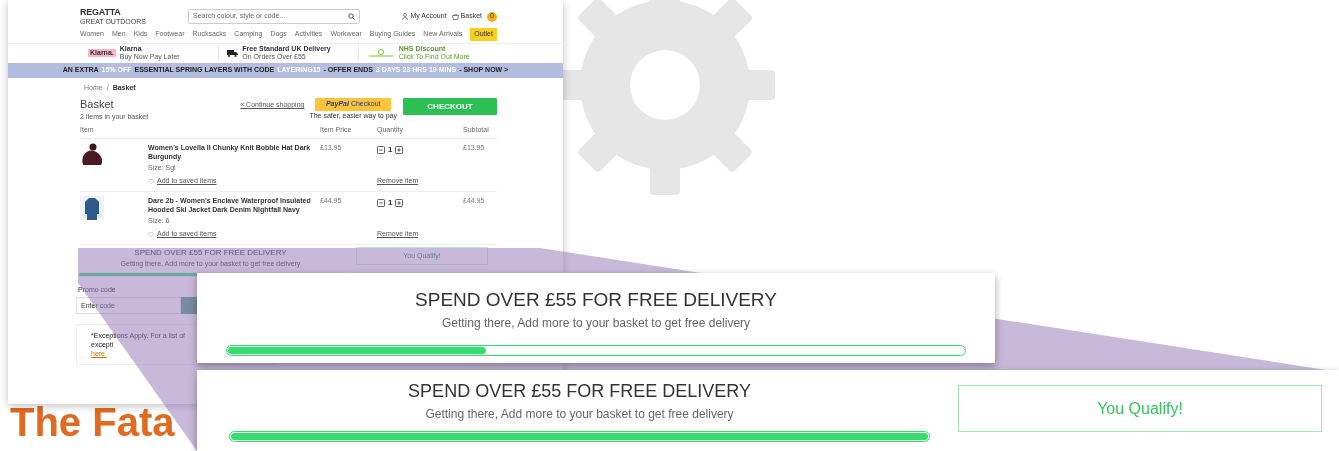 Image resolution: width=1339 pixels, height=451 pixels. I want to click on person-icon, so click(405, 16).